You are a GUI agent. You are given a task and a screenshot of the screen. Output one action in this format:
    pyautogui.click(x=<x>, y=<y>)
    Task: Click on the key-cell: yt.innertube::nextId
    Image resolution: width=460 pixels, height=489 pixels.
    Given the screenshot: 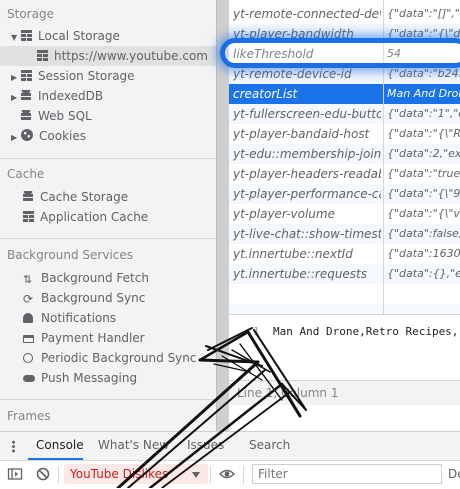 What is the action you would take?
    pyautogui.click(x=307, y=254)
    